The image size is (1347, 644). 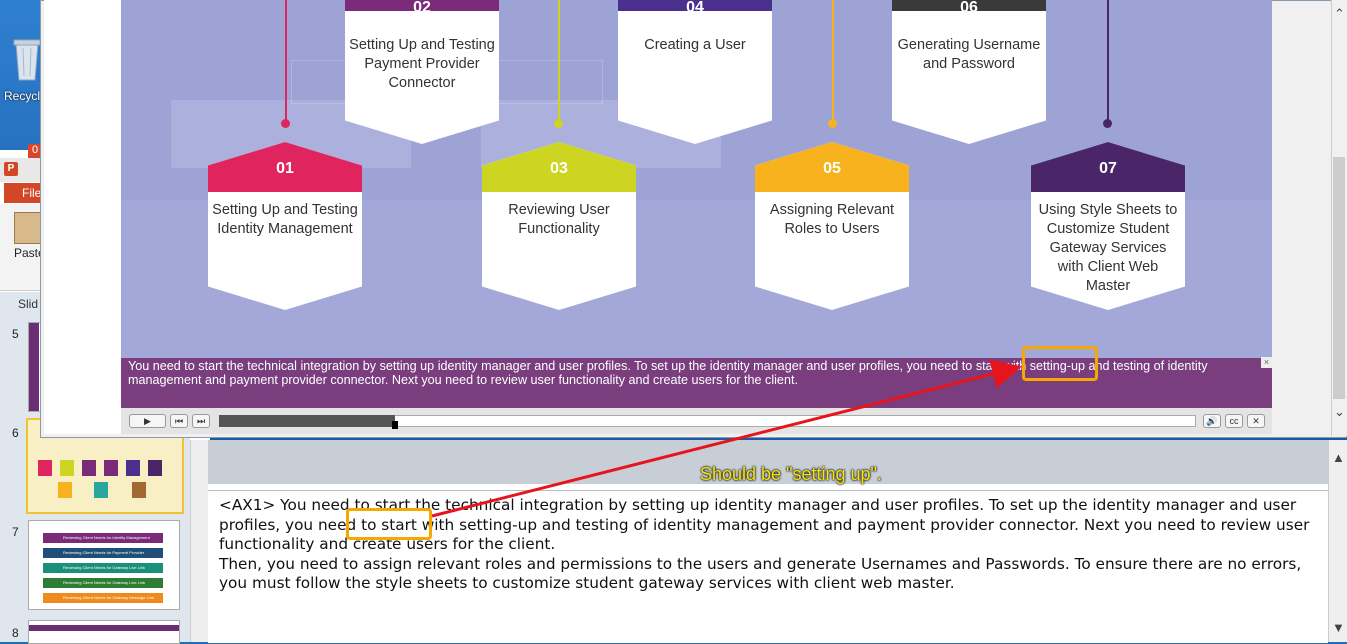 What do you see at coordinates (1338, 627) in the screenshot?
I see `scroll-down-icon: ▼` at bounding box center [1338, 627].